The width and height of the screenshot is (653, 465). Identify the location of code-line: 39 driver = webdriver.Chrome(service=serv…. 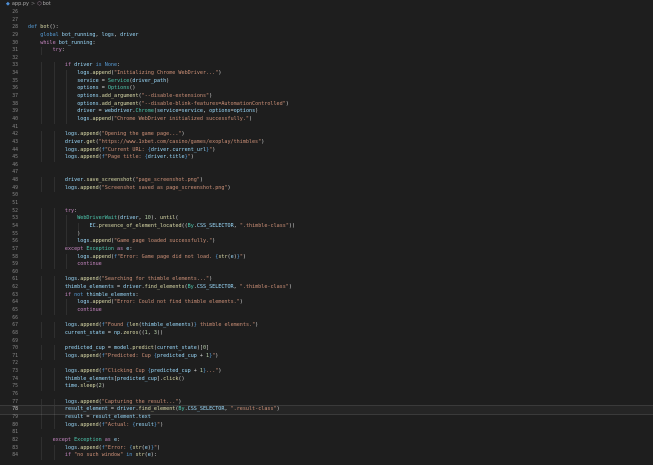
(326, 112).